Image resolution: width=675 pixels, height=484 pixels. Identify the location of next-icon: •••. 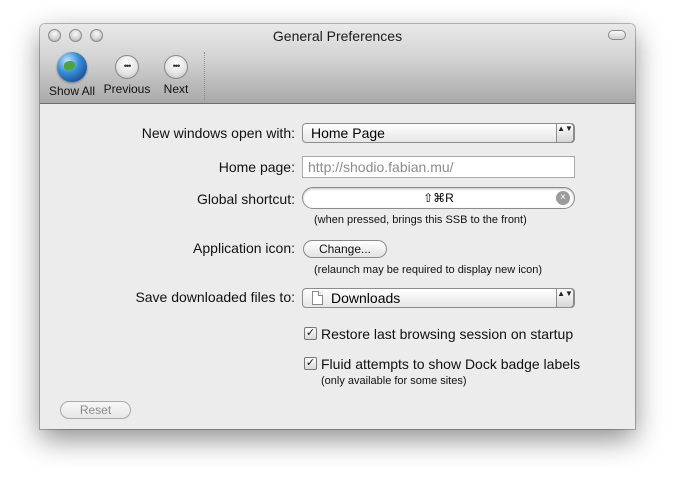
(176, 67).